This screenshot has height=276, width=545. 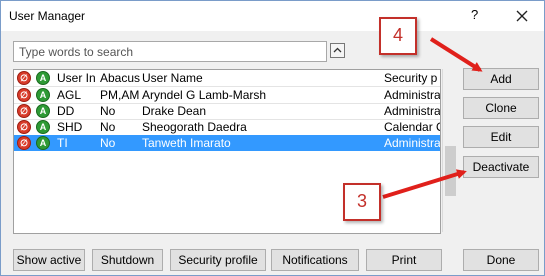 I want to click on annotation-arrows, so click(x=432, y=118).